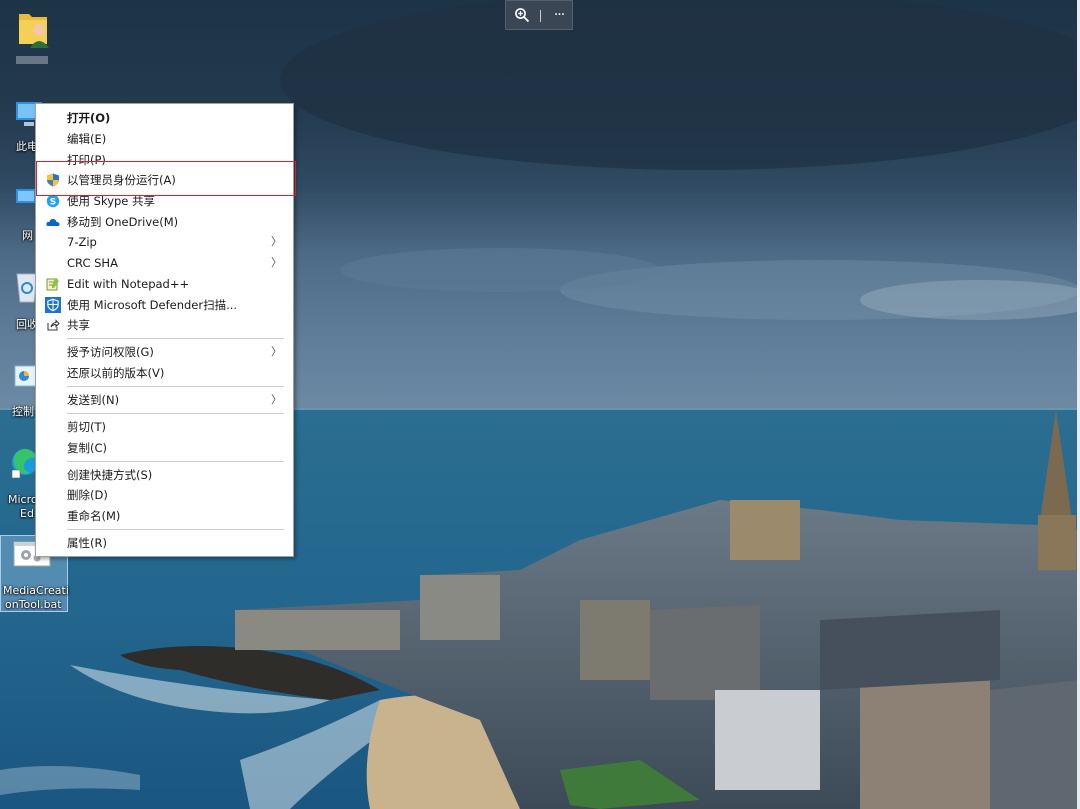 This screenshot has height=809, width=1080. What do you see at coordinates (34, 31) in the screenshot?
I see `user-folder-icon` at bounding box center [34, 31].